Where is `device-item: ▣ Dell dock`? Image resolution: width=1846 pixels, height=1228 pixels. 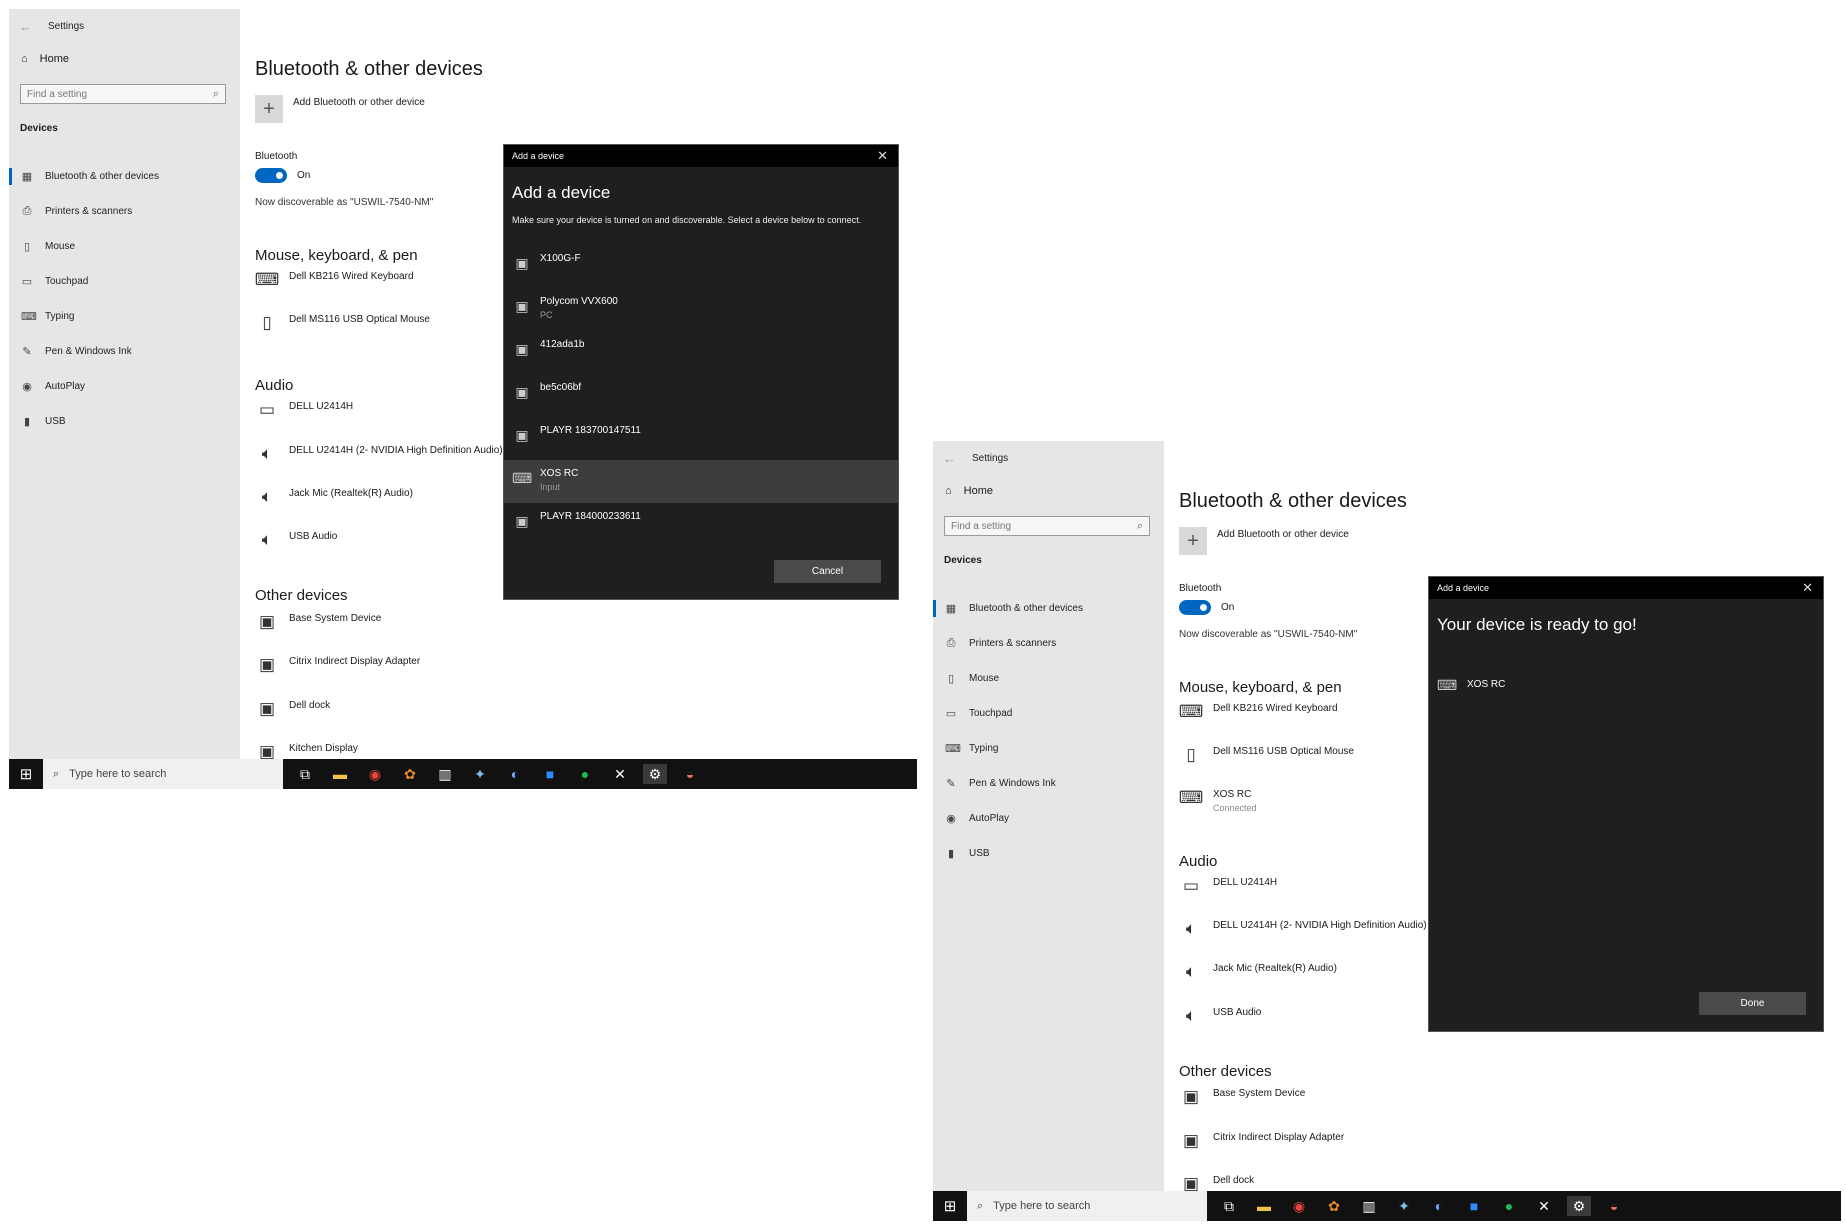
device-item: ▣ Dell dock is located at coordinates (292, 708).